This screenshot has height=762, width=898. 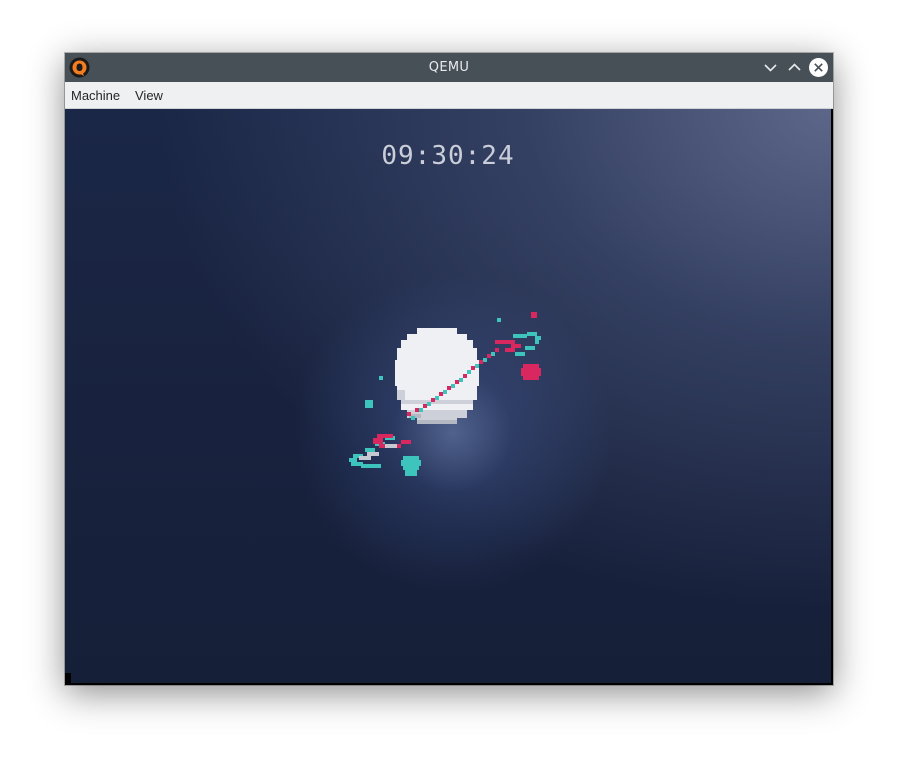 I want to click on chevron-down-icon, so click(x=770, y=67).